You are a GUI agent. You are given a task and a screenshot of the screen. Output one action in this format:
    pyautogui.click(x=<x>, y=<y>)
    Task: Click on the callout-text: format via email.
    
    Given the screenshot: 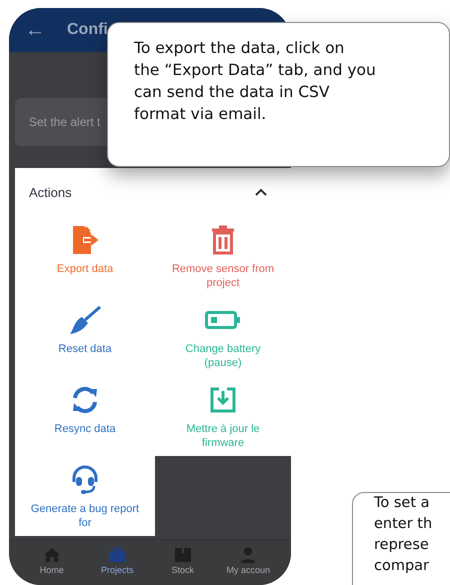 What is the action you would take?
    pyautogui.click(x=201, y=114)
    